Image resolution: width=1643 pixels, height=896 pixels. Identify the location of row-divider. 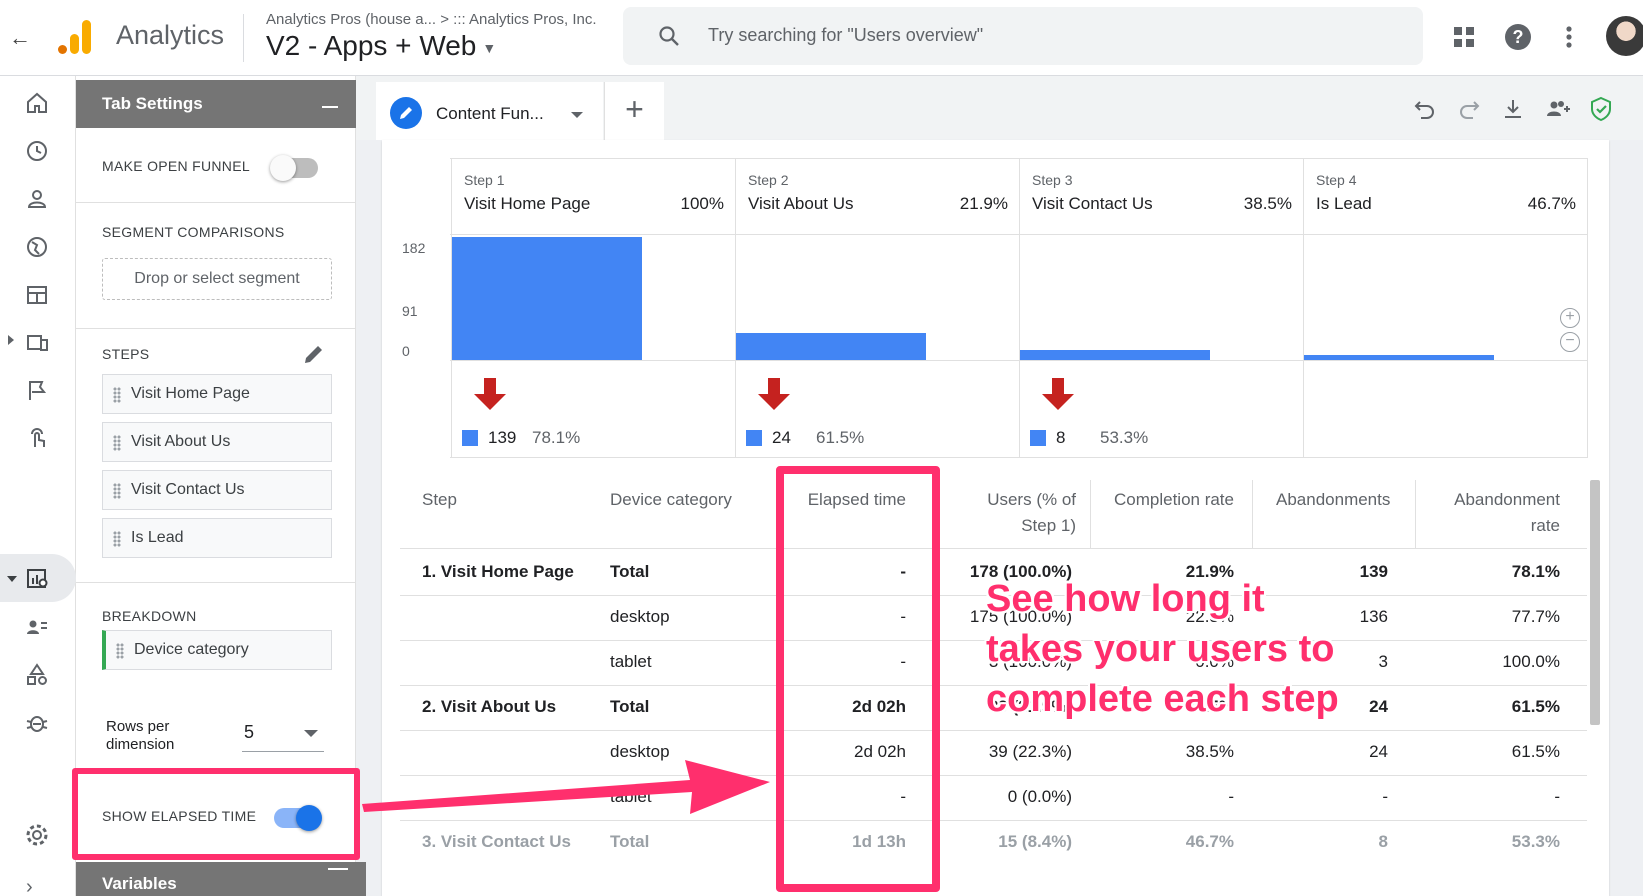
(993, 548).